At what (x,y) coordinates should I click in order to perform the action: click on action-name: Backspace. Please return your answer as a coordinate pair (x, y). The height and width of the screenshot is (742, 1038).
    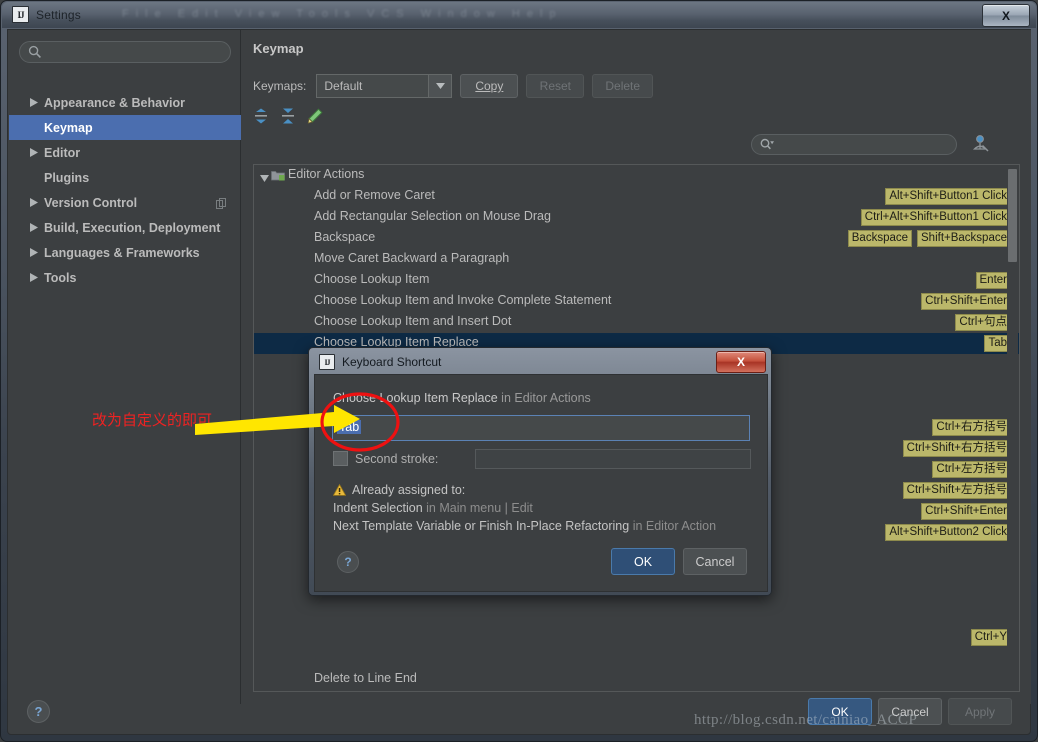
    Looking at the image, I should click on (345, 237).